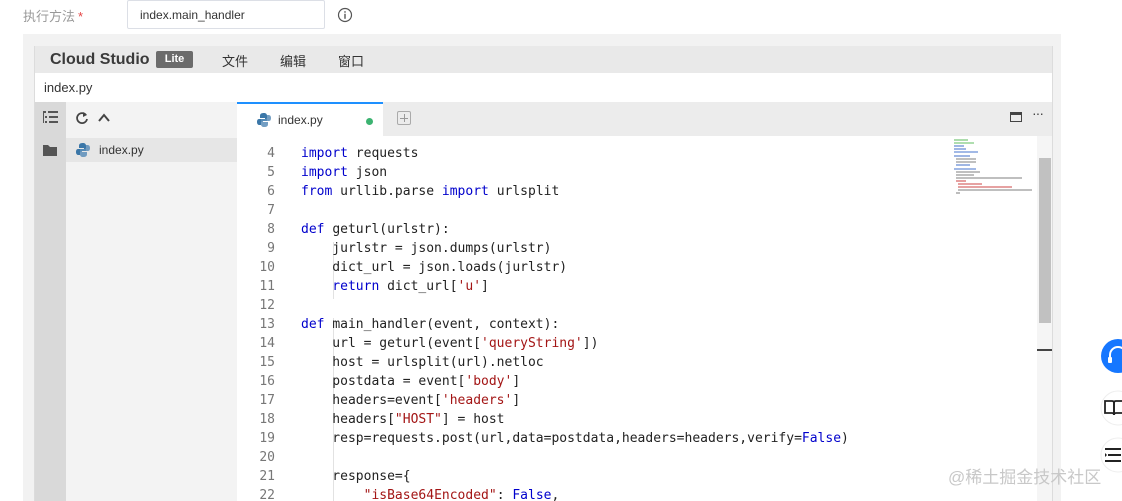  I want to click on refresh-icon, so click(82, 118).